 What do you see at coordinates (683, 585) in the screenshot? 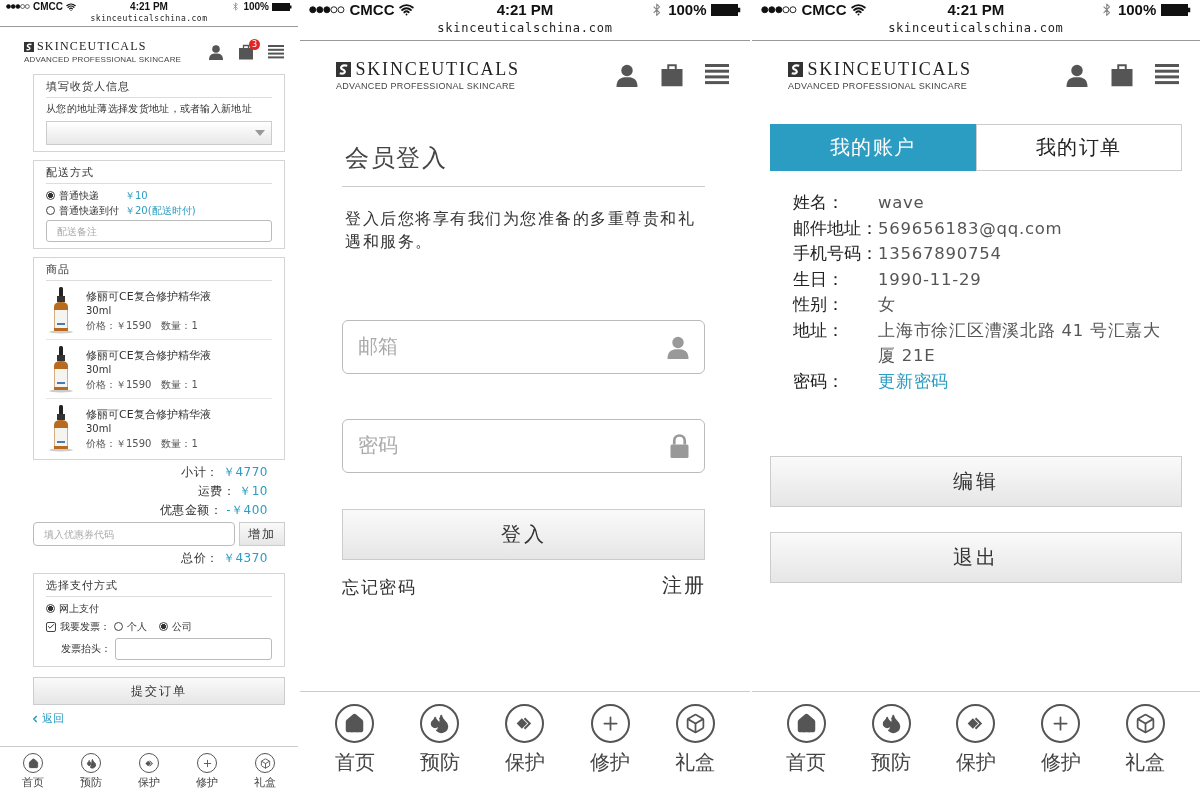
I see `register-link: 注册` at bounding box center [683, 585].